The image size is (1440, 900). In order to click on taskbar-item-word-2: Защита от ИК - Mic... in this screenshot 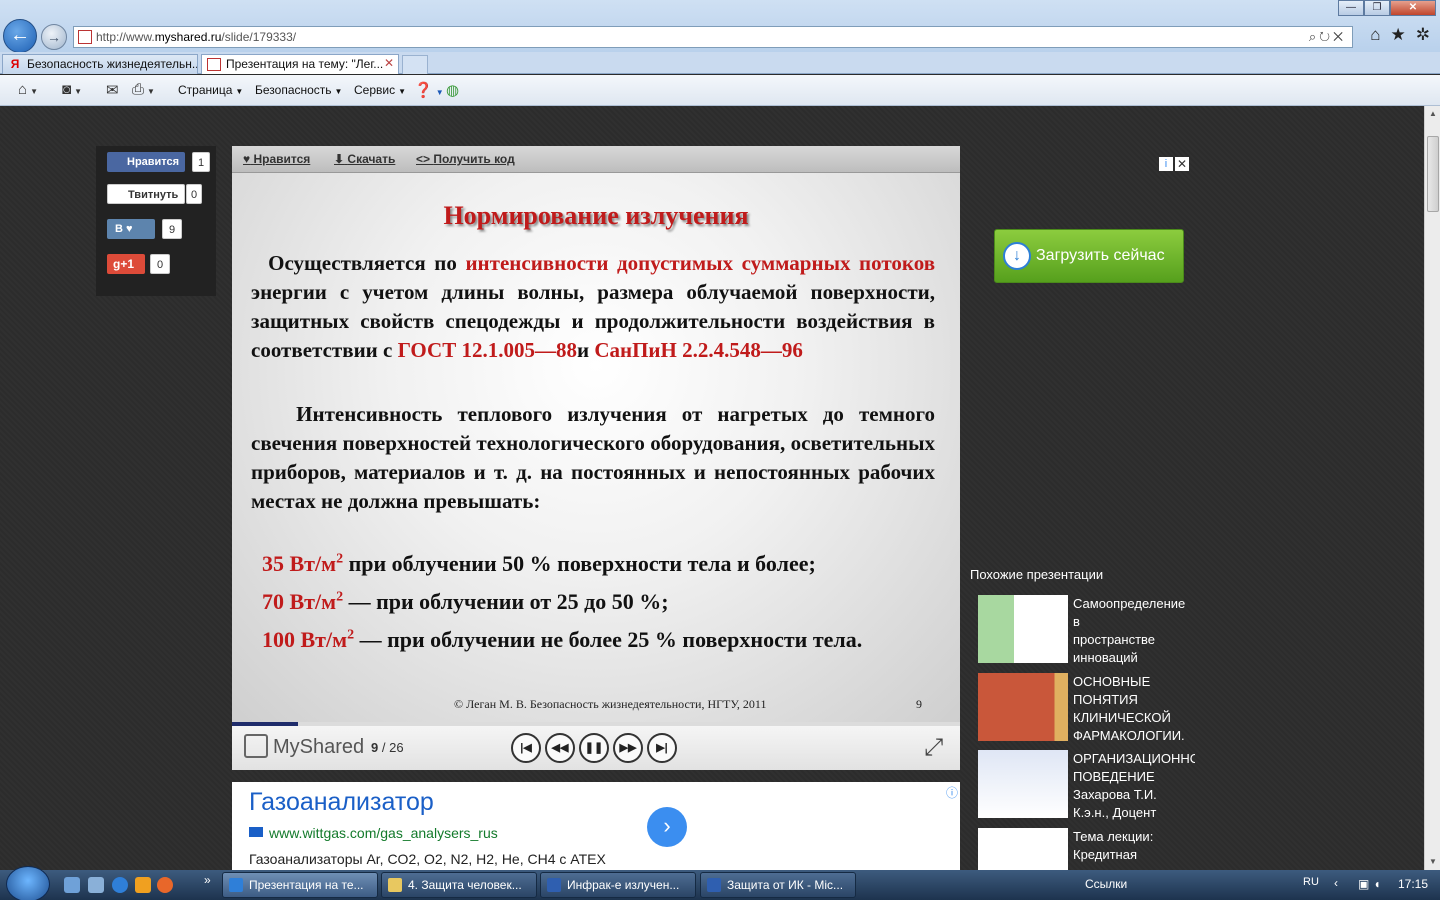, I will do `click(778, 885)`.